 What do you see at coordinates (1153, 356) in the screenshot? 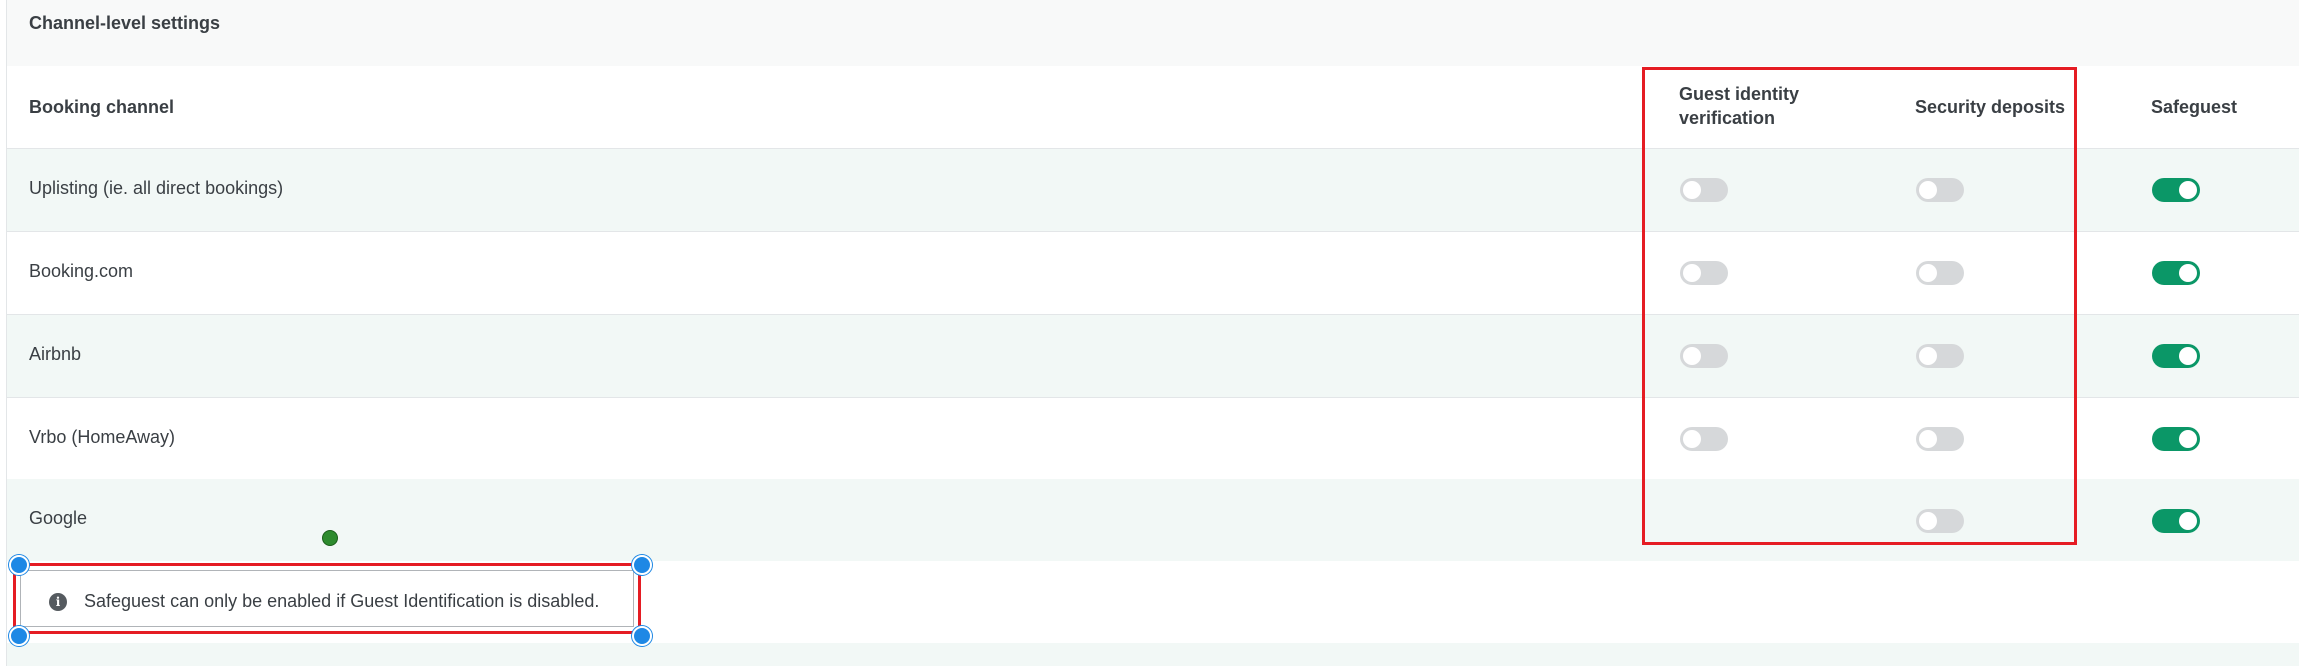
I see `table-row: Airbnb` at bounding box center [1153, 356].